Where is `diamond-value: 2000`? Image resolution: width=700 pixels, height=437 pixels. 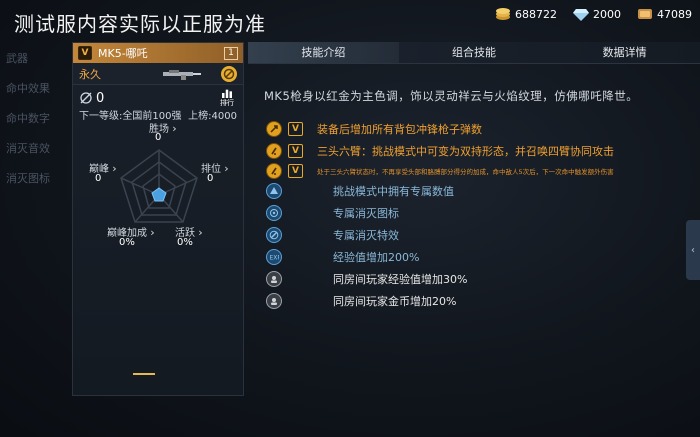 diamond-value: 2000 is located at coordinates (607, 14).